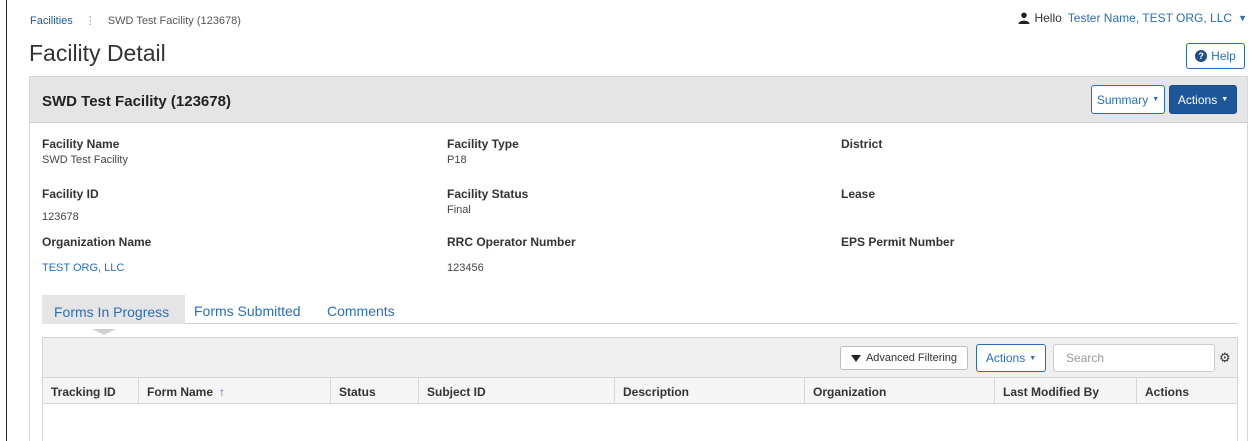 This screenshot has width=1255, height=441. I want to click on user-name-link: Tester Name, TEST ORG, LLC, so click(1150, 18).